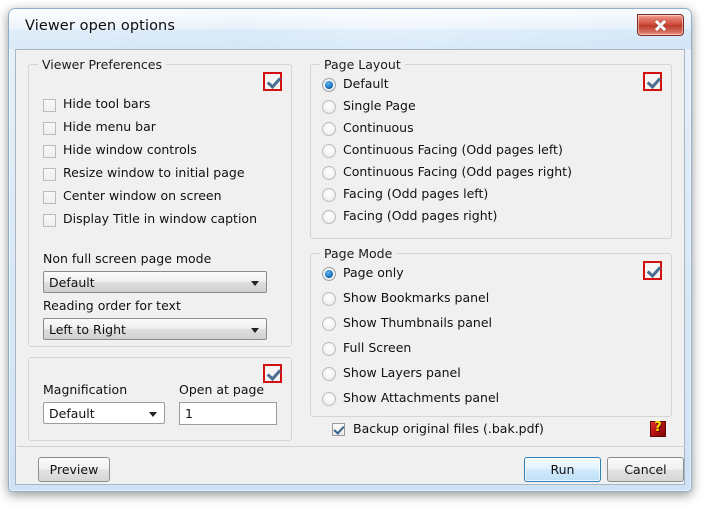 This screenshot has height=514, width=708. I want to click on label-magnification: Magnification, so click(85, 389).